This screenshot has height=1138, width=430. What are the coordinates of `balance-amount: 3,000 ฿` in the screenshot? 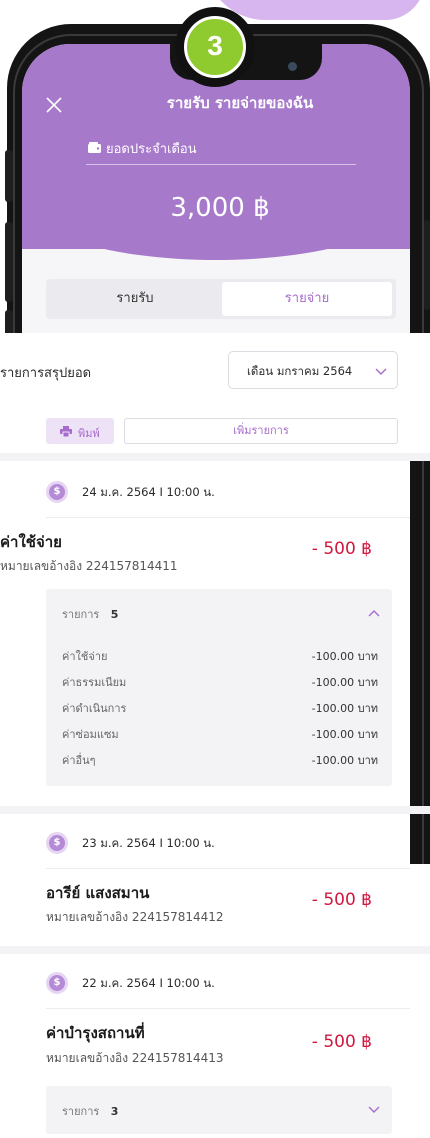 It's located at (220, 208).